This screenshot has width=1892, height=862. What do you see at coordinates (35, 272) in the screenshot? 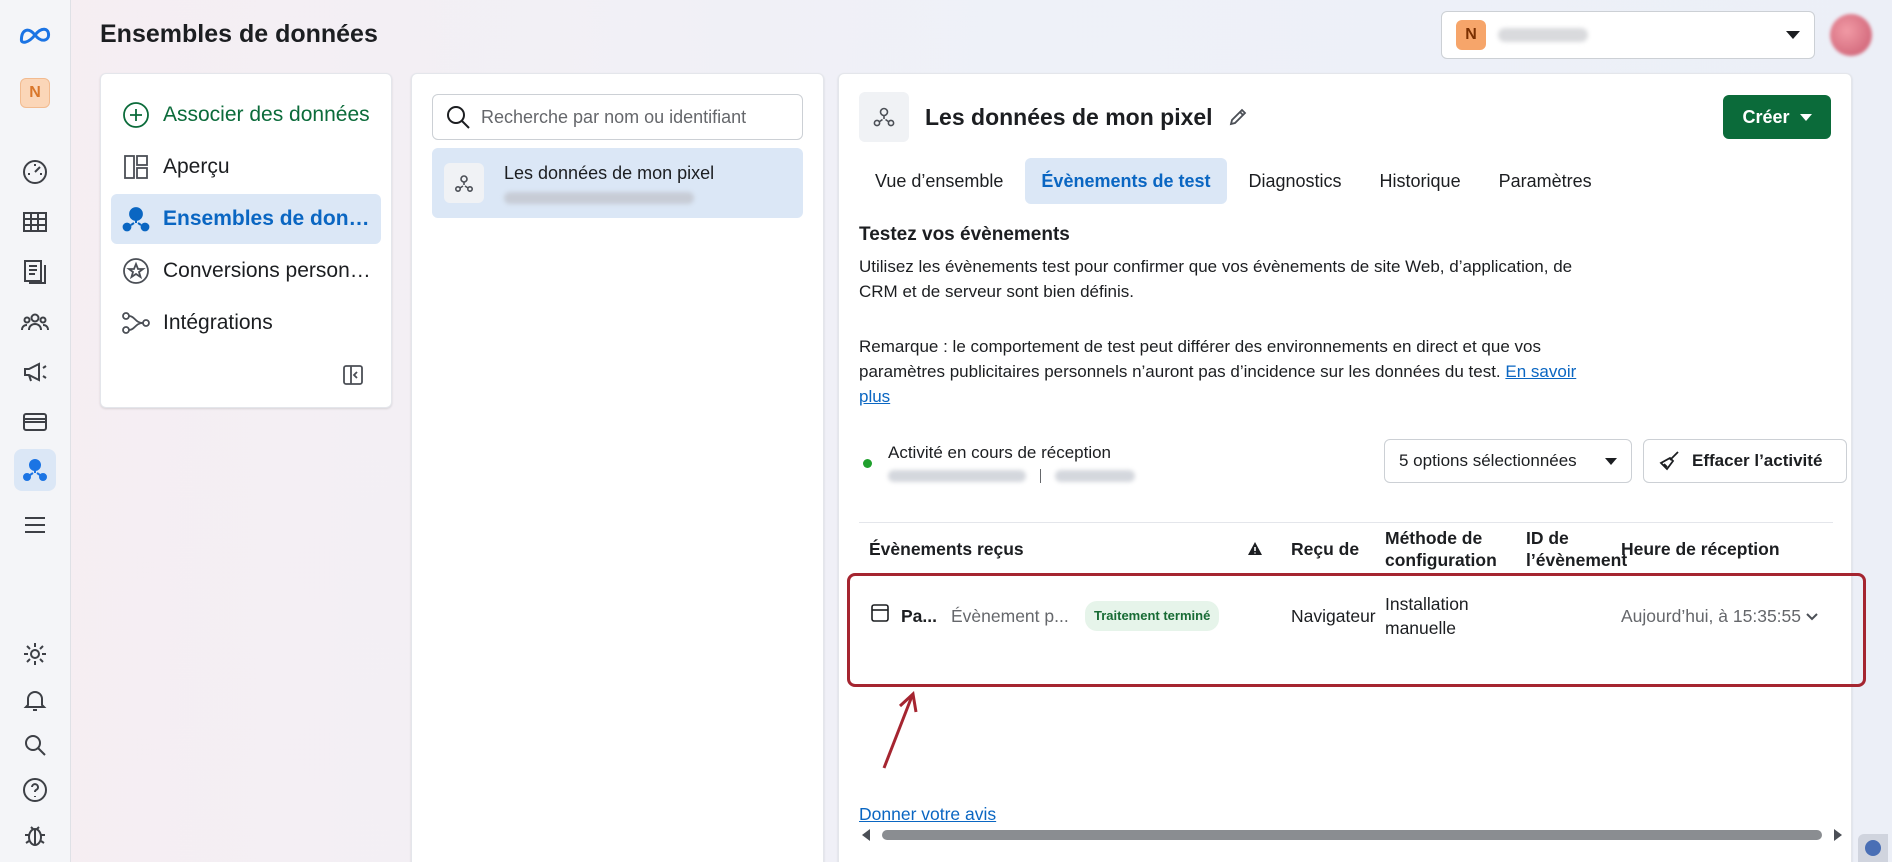
I see `catalog-pages-icon` at bounding box center [35, 272].